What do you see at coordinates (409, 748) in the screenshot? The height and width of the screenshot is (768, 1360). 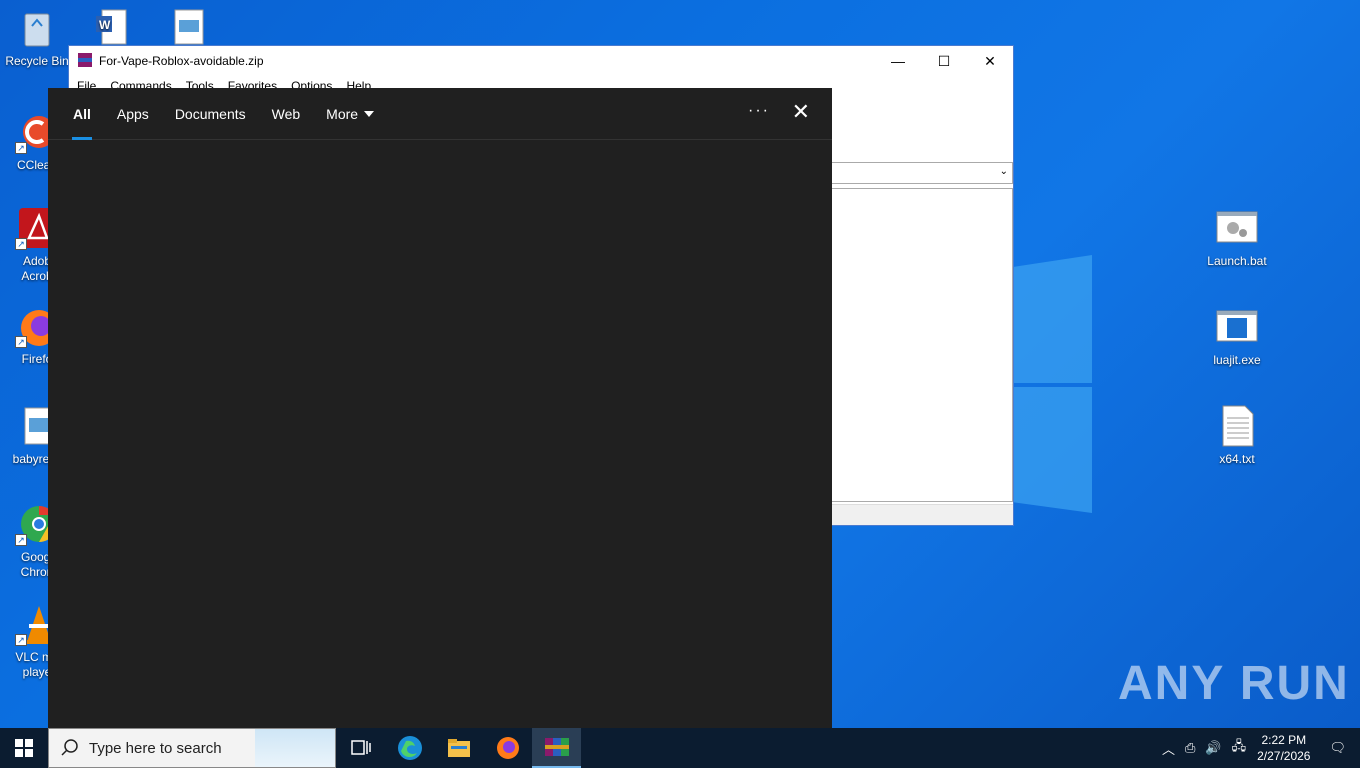 I see `edge-icon` at bounding box center [409, 748].